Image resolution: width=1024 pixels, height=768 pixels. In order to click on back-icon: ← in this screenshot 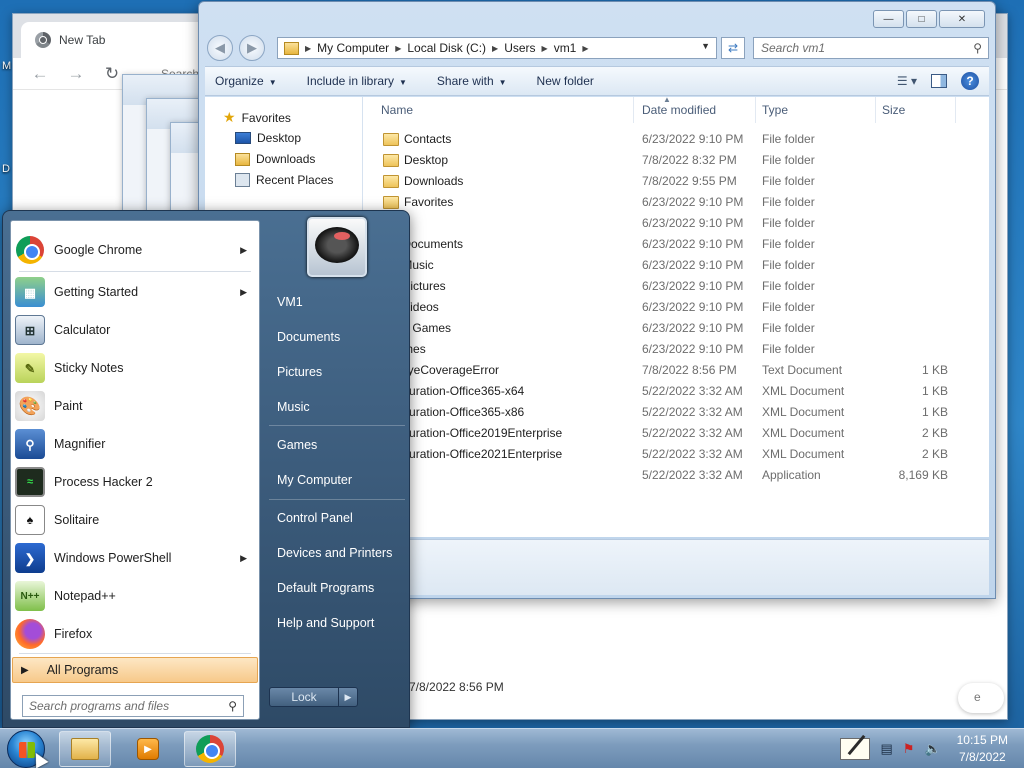, I will do `click(40, 74)`.